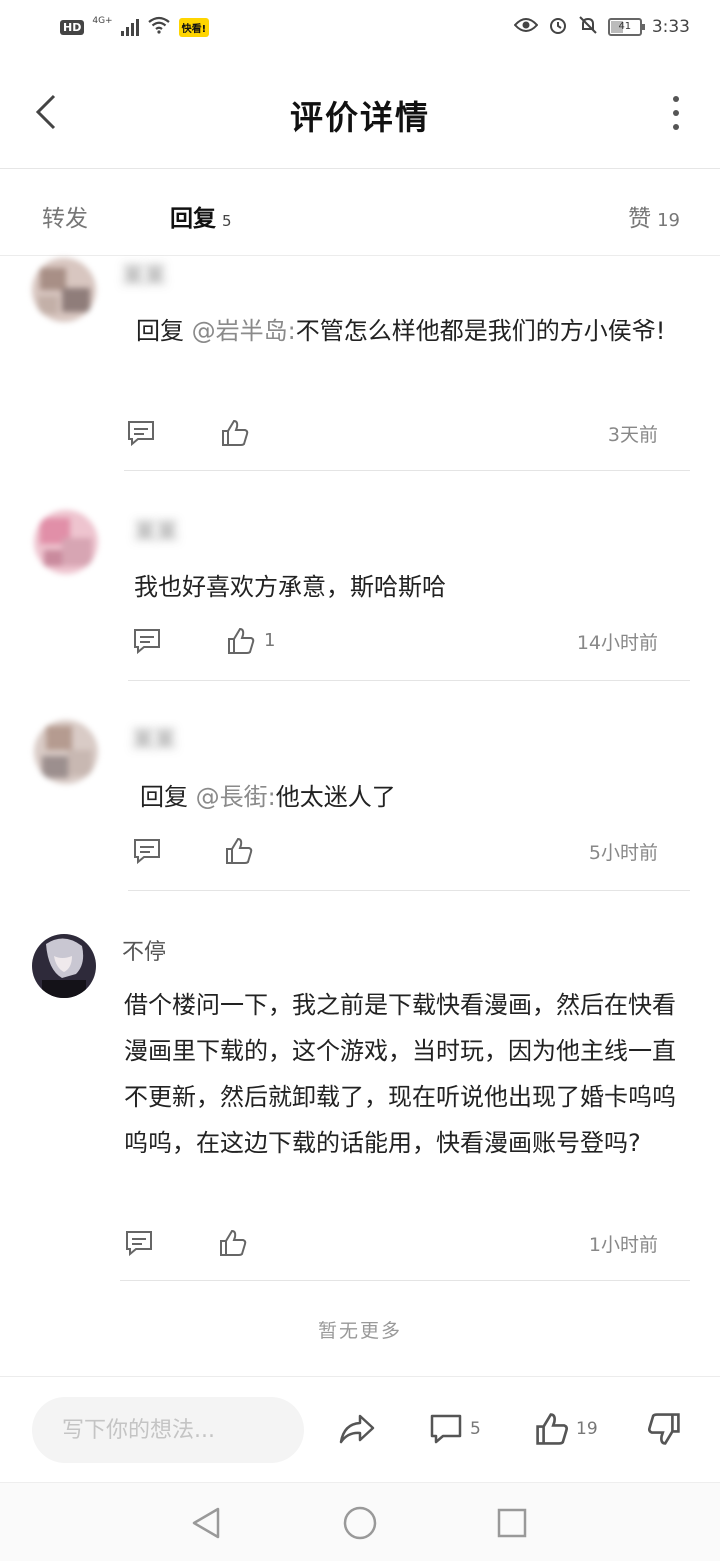 The height and width of the screenshot is (1561, 720). Describe the element at coordinates (360, 212) in the screenshot. I see `tab-bar: 转发 回复 5 赞 19` at that location.